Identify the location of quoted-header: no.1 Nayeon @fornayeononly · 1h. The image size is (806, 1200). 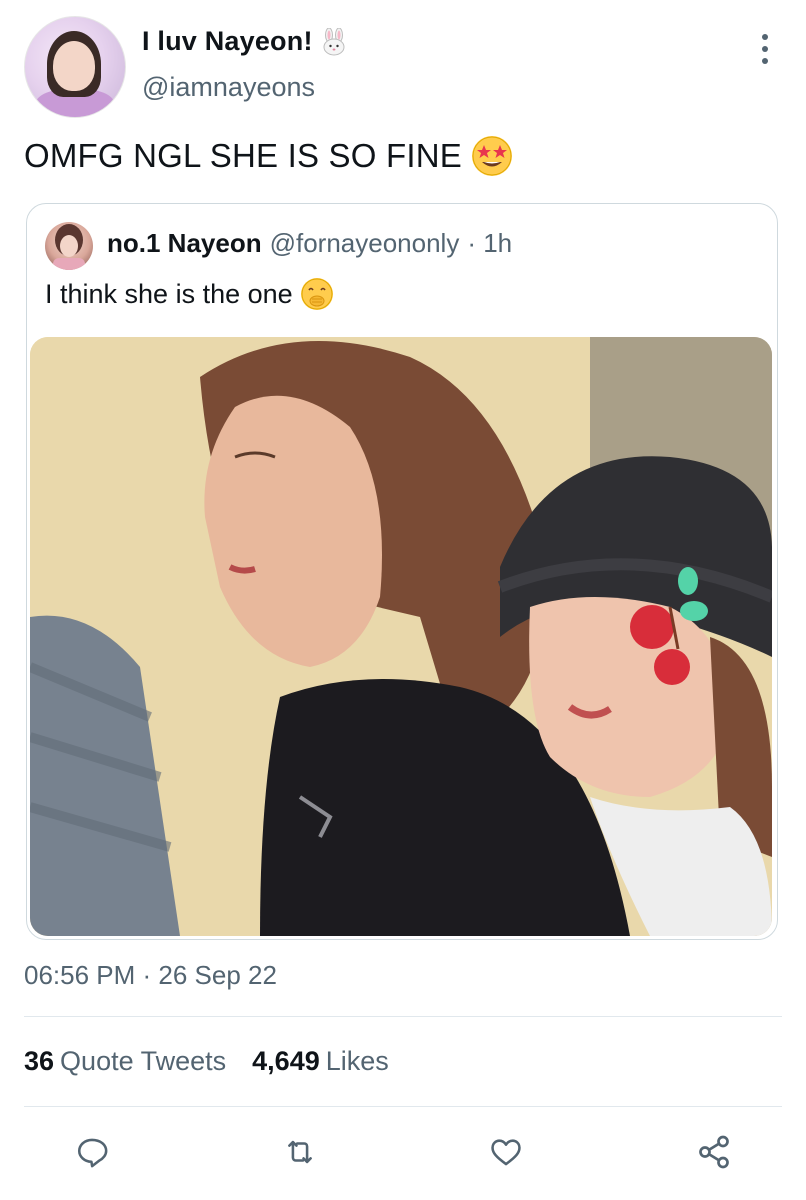
(309, 243).